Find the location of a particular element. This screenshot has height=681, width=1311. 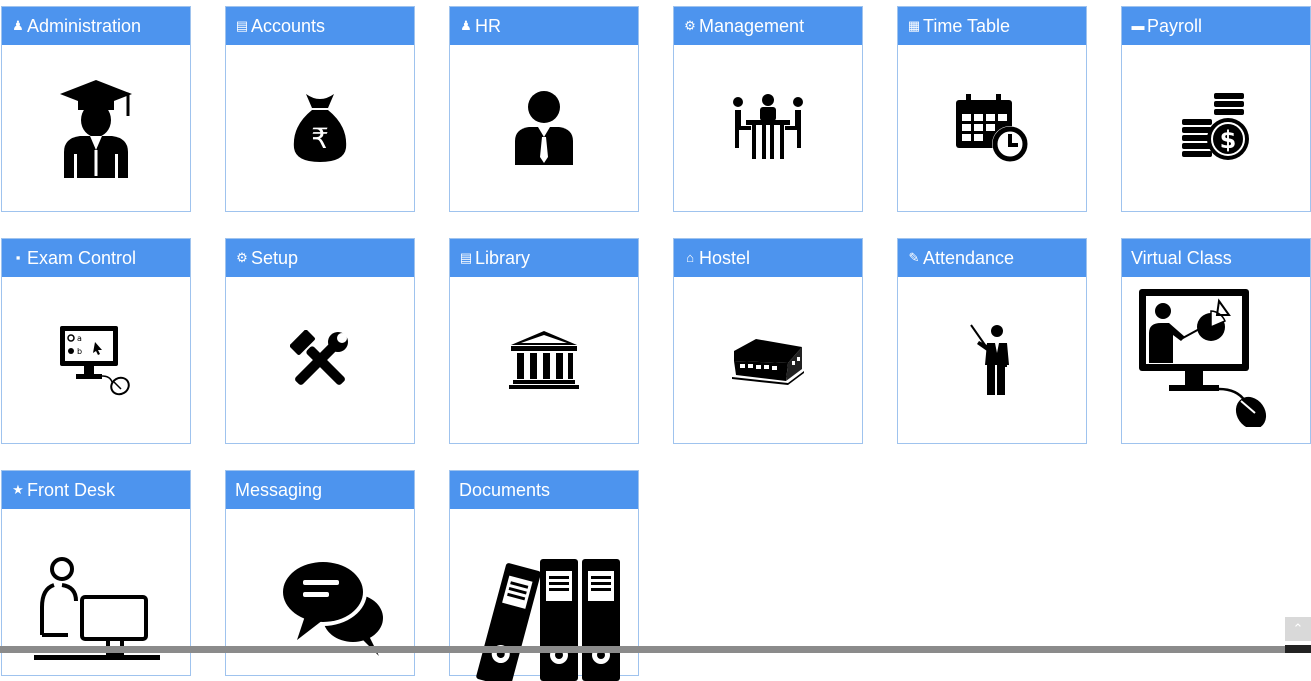

module-tile-exam-control: ▪ Exam Control a b is located at coordinates (96, 341).